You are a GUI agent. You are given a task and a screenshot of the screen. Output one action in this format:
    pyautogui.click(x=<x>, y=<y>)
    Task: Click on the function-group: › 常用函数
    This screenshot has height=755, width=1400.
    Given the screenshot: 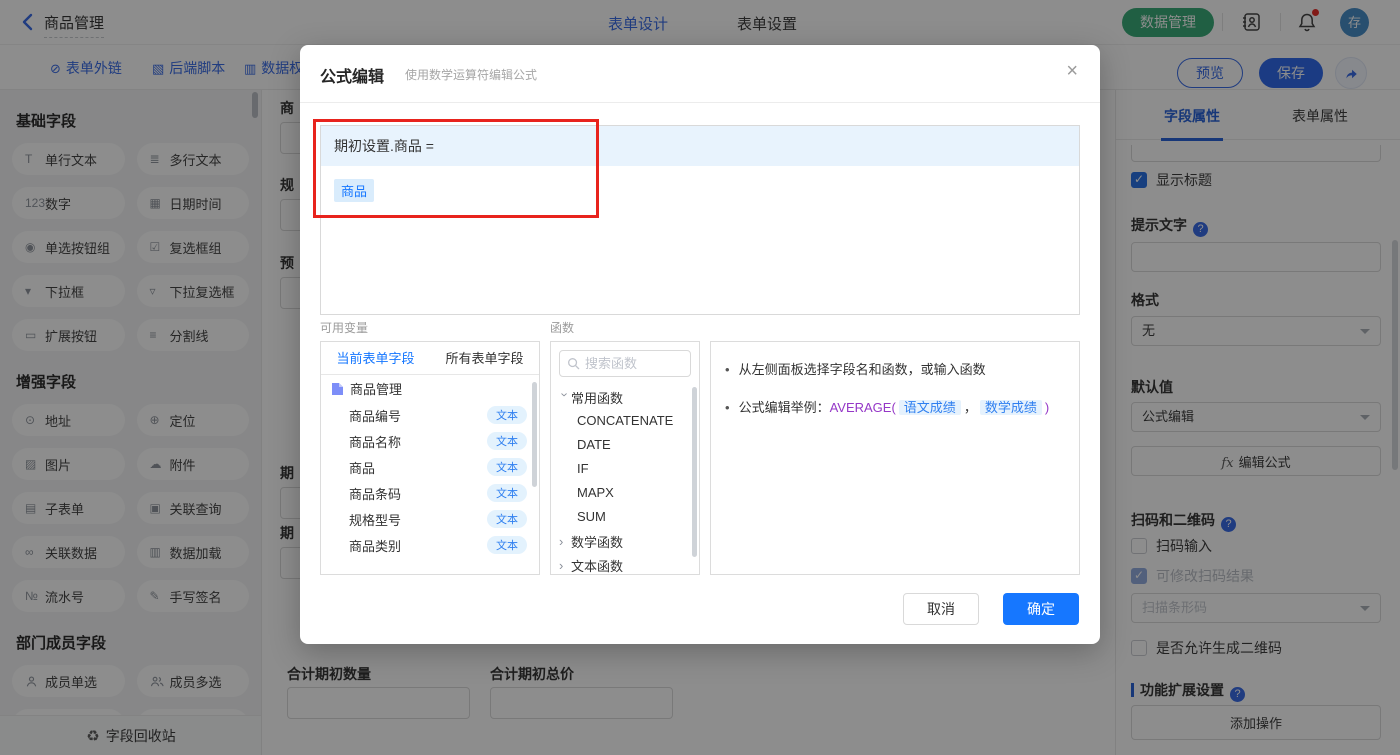 What is the action you would take?
    pyautogui.click(x=625, y=397)
    